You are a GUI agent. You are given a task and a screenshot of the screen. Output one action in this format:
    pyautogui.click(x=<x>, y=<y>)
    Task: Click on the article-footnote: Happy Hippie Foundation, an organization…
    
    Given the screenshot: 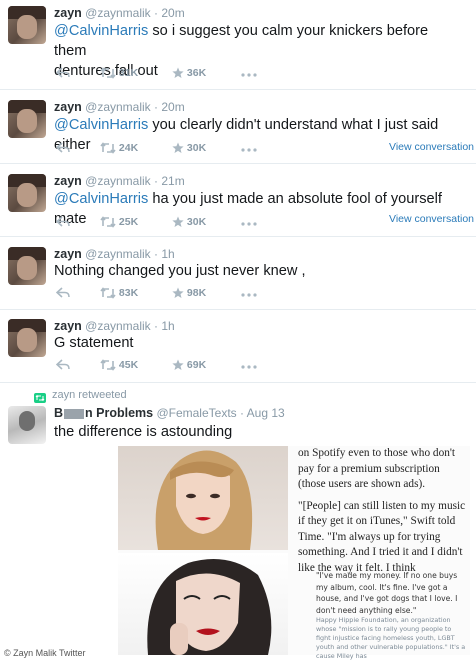 What is the action you would take?
    pyautogui.click(x=391, y=638)
    